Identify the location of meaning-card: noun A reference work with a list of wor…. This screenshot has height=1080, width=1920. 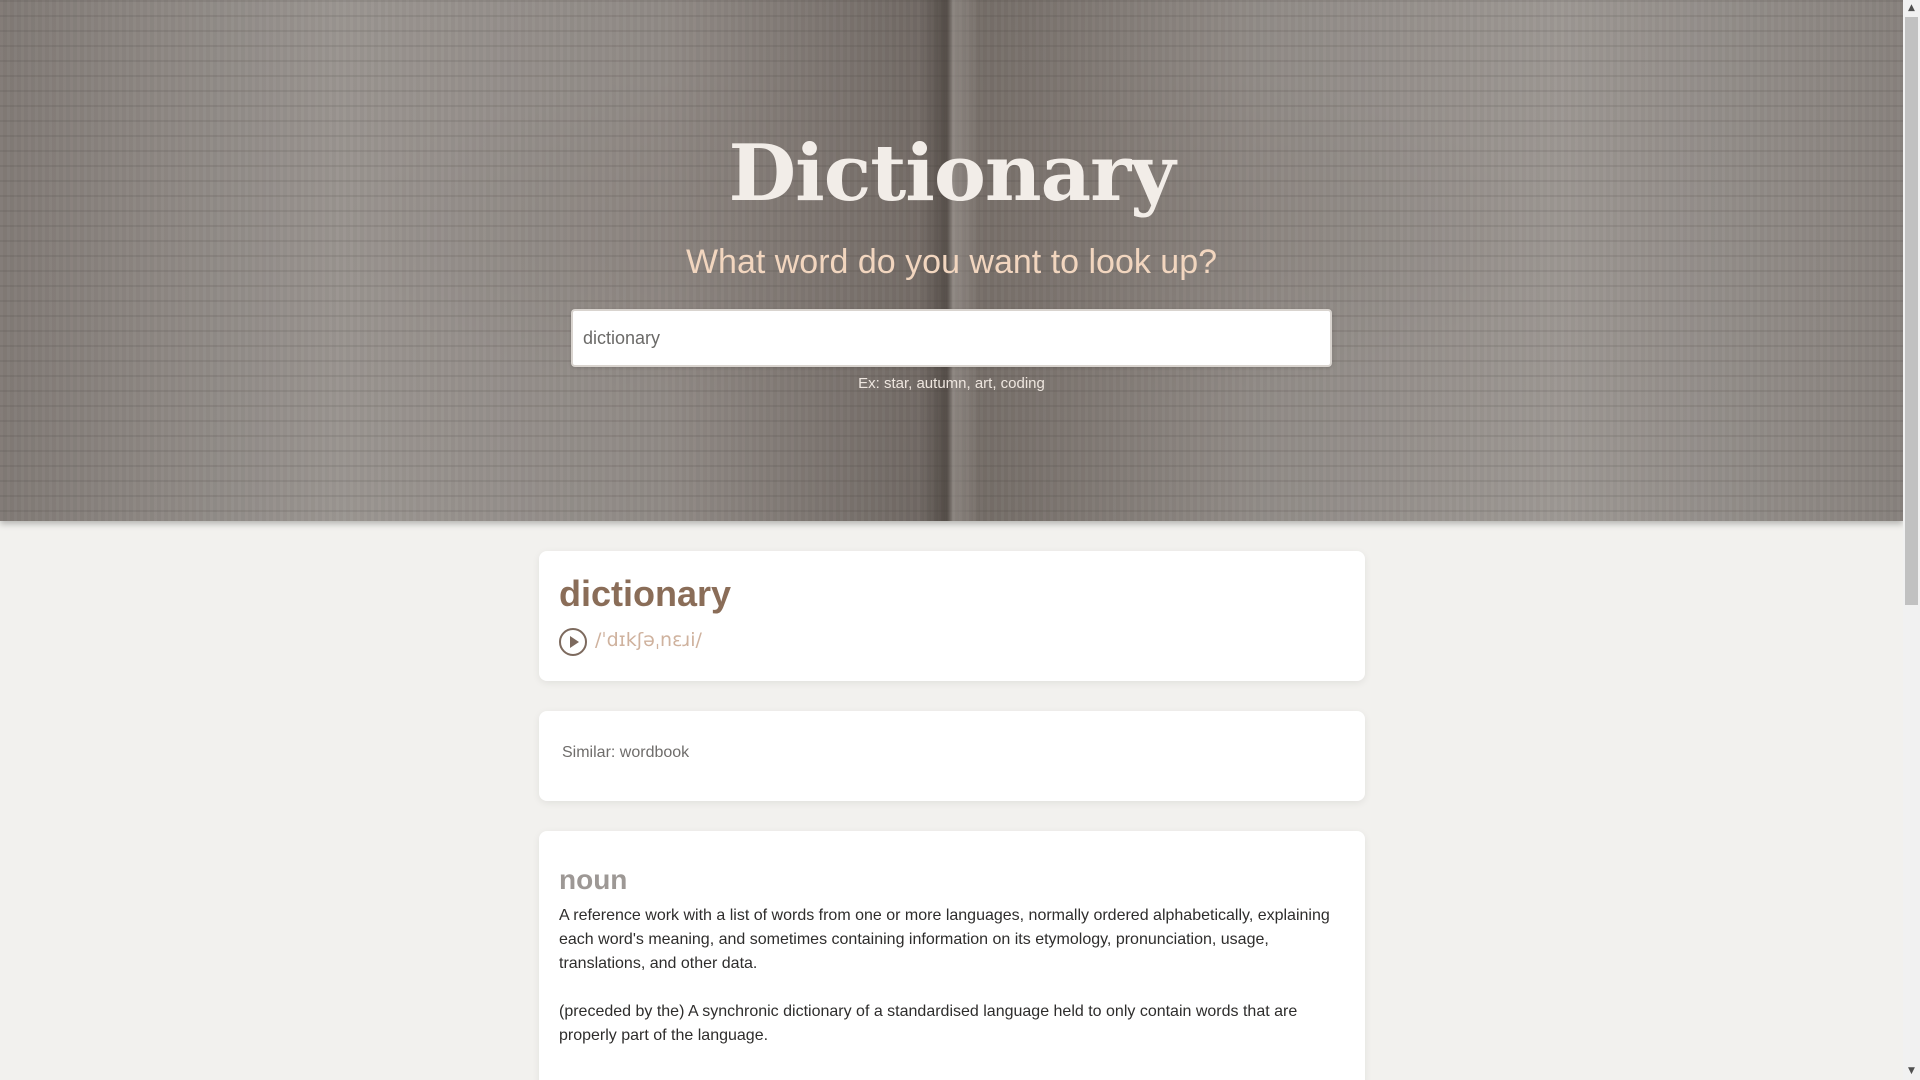
(952, 955).